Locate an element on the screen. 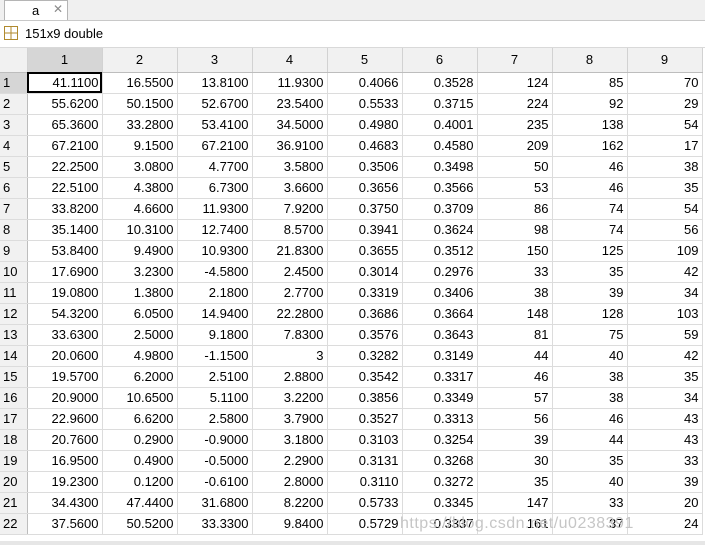 The image size is (705, 545). table-cell: 30 is located at coordinates (515, 461).